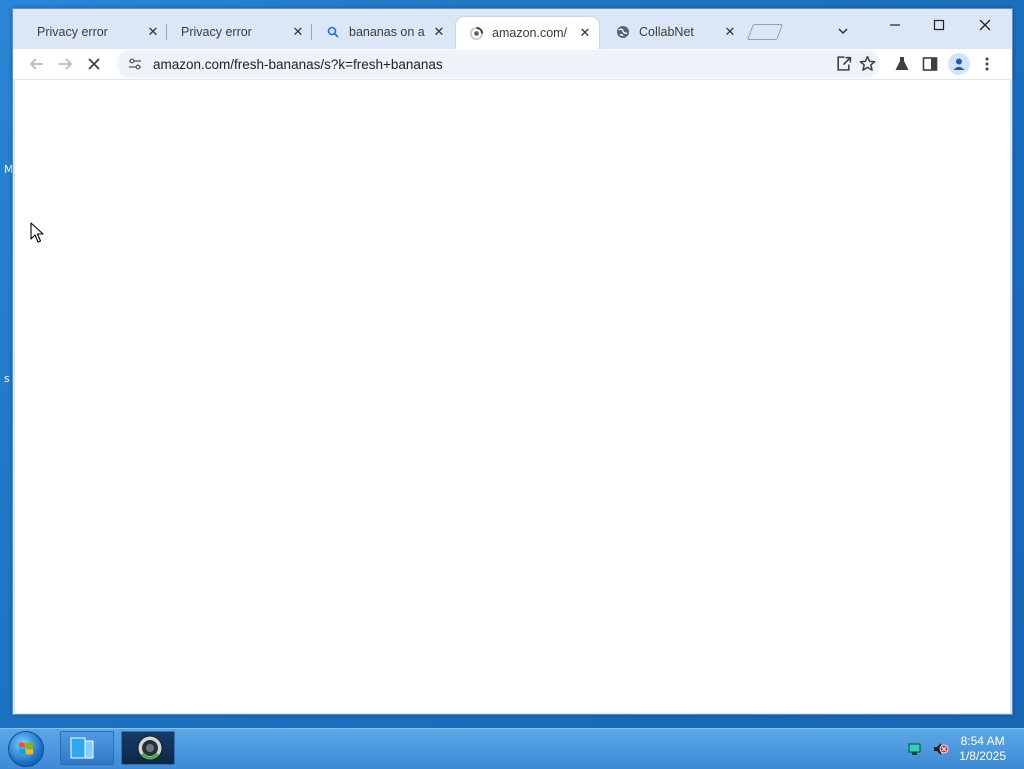  Describe the element at coordinates (623, 32) in the screenshot. I see `globe-icon` at that location.